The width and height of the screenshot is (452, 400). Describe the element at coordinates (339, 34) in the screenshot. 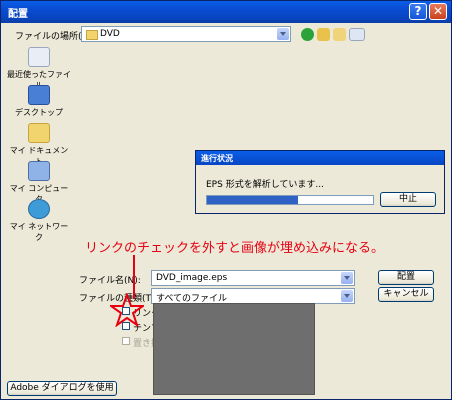

I see `new-folder-icon` at that location.